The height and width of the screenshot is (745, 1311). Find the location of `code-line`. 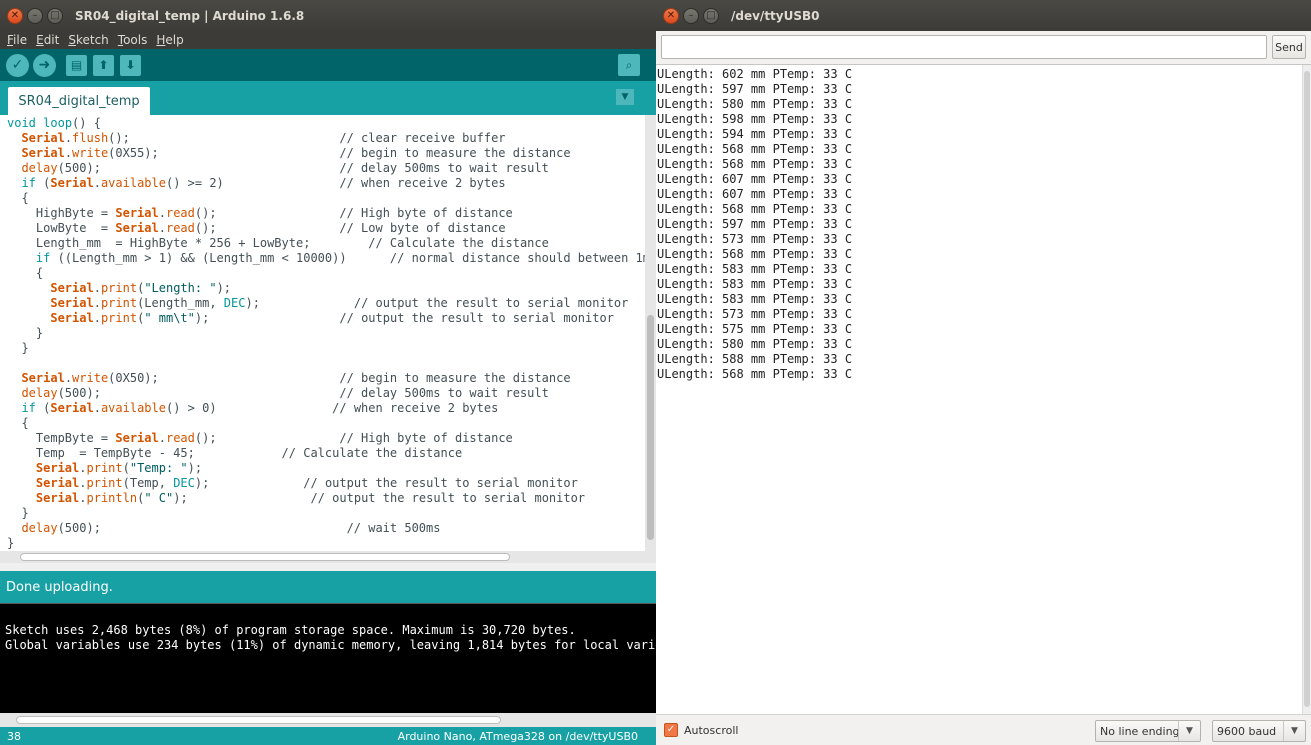

code-line is located at coordinates (326, 363).